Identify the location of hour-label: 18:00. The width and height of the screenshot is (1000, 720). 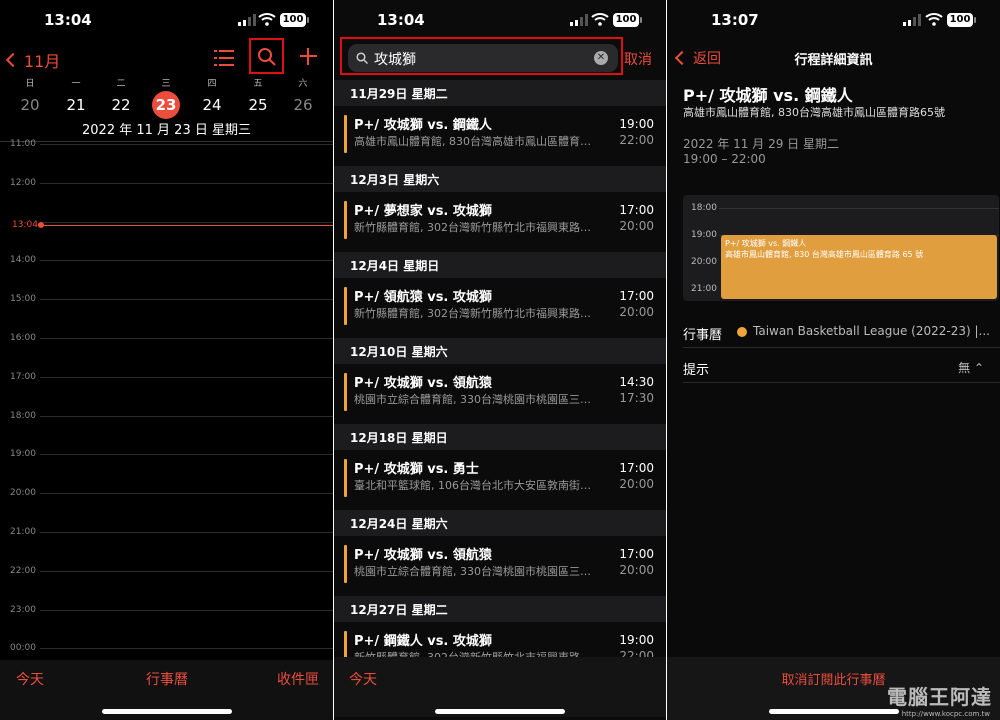
(704, 208).